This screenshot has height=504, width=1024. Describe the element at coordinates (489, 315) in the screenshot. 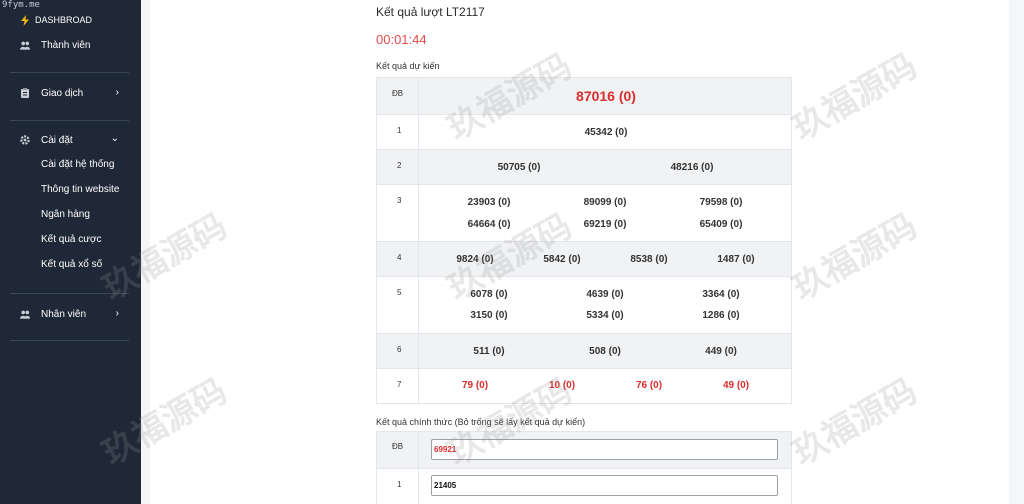

I see `prize-value: 3150 (0)` at that location.